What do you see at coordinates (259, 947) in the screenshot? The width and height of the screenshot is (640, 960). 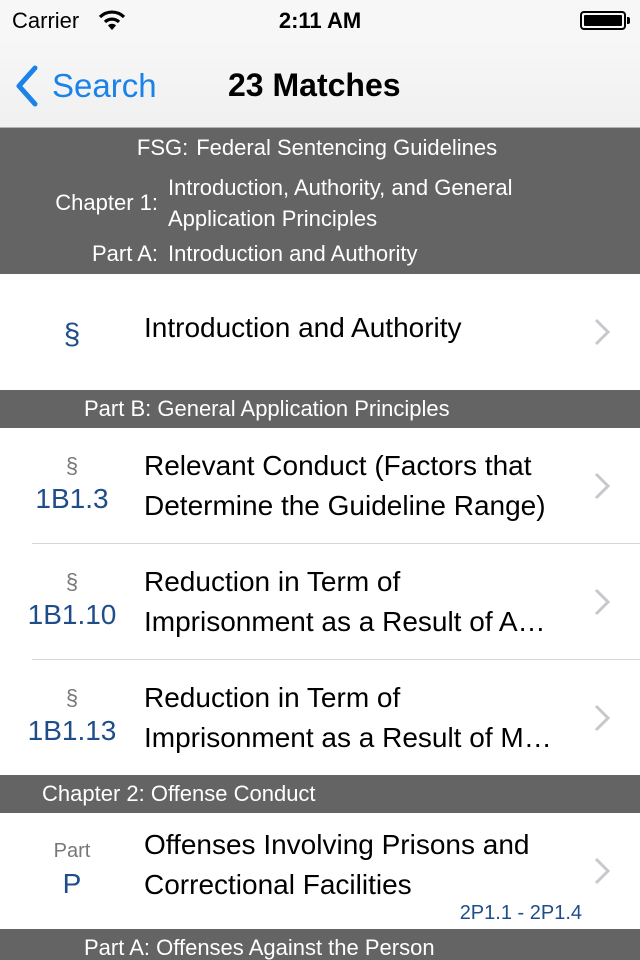 I see `section-header-label: Part A: Offenses Against the Person` at bounding box center [259, 947].